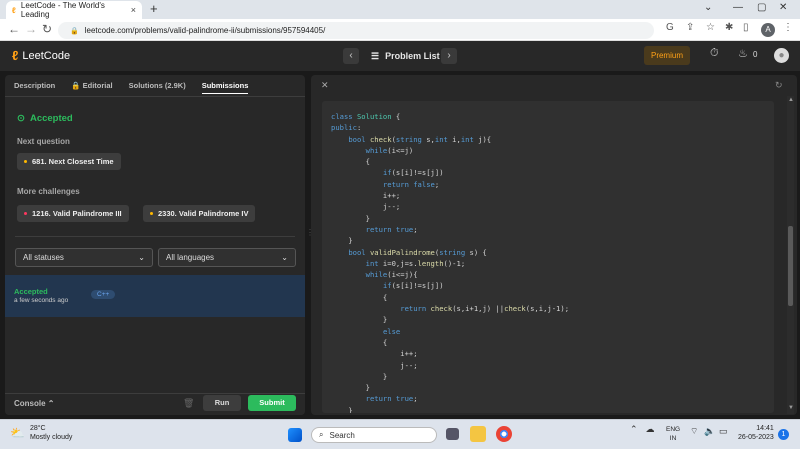 The width and height of the screenshot is (800, 449). Describe the element at coordinates (670, 27) in the screenshot. I see `google-icon: G` at that location.